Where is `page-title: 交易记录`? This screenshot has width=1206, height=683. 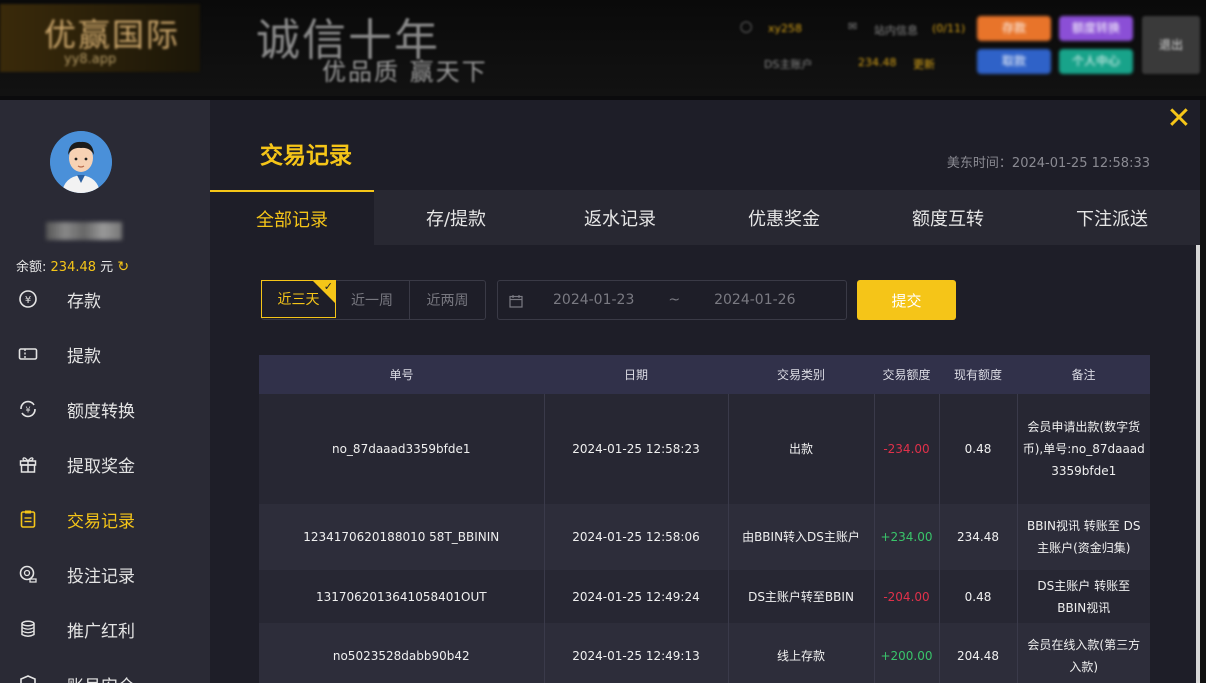 page-title: 交易记录 is located at coordinates (306, 156).